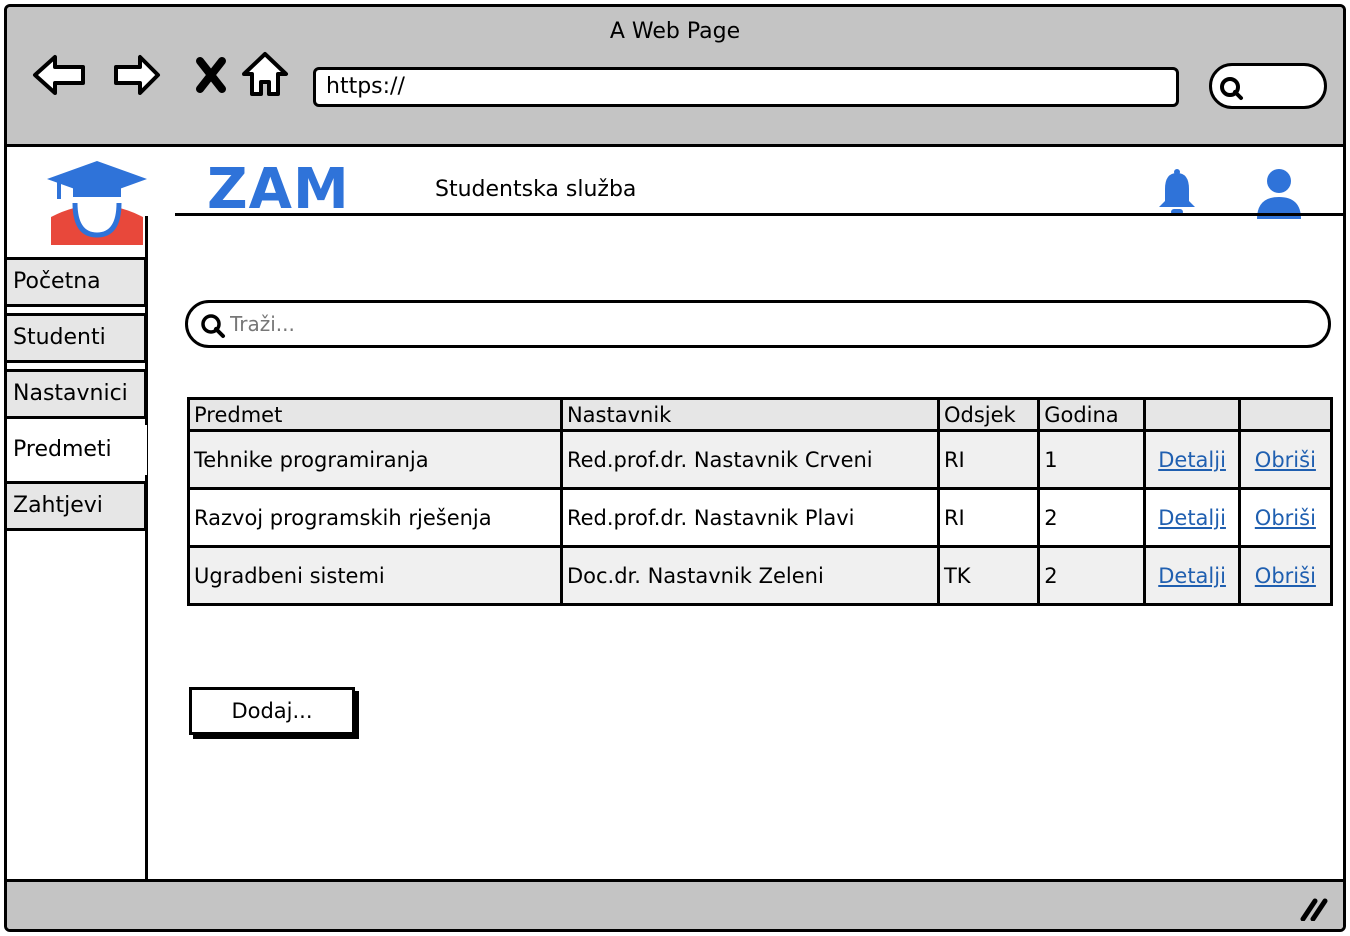 This screenshot has height=936, width=1350. I want to click on cell-nastavnik: Red.prof.dr. Nastavnik Plavi, so click(749, 517).